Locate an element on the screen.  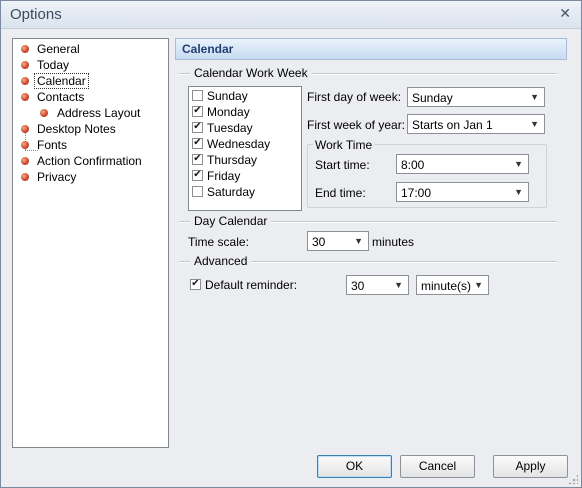
first-week-label: First week of year: is located at coordinates (356, 125).